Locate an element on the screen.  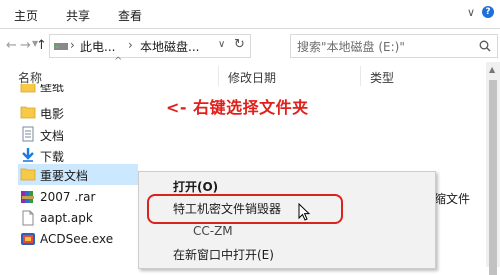
search-box: 搜索"本地磁盘 (E:)" is located at coordinates (394, 46).